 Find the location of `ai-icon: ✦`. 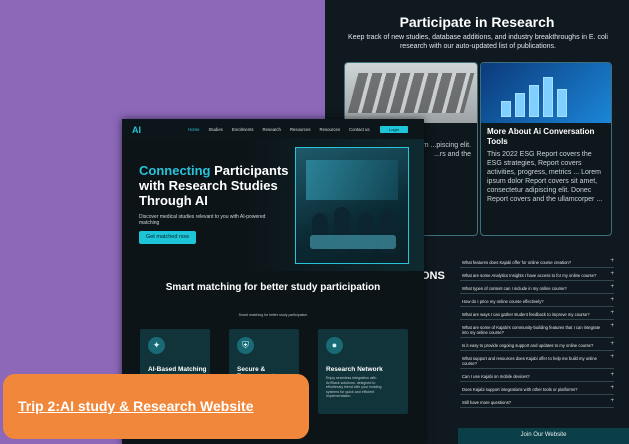

ai-icon: ✦ is located at coordinates (156, 345).